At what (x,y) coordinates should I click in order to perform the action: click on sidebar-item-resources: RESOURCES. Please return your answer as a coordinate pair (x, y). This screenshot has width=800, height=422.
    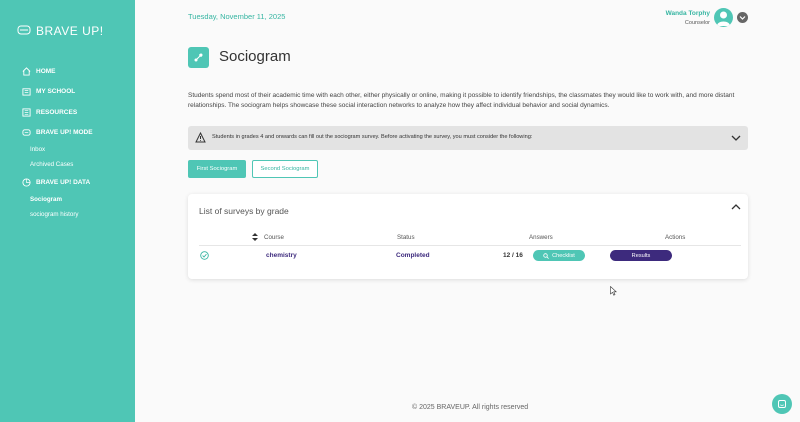
    Looking at the image, I should click on (49, 112).